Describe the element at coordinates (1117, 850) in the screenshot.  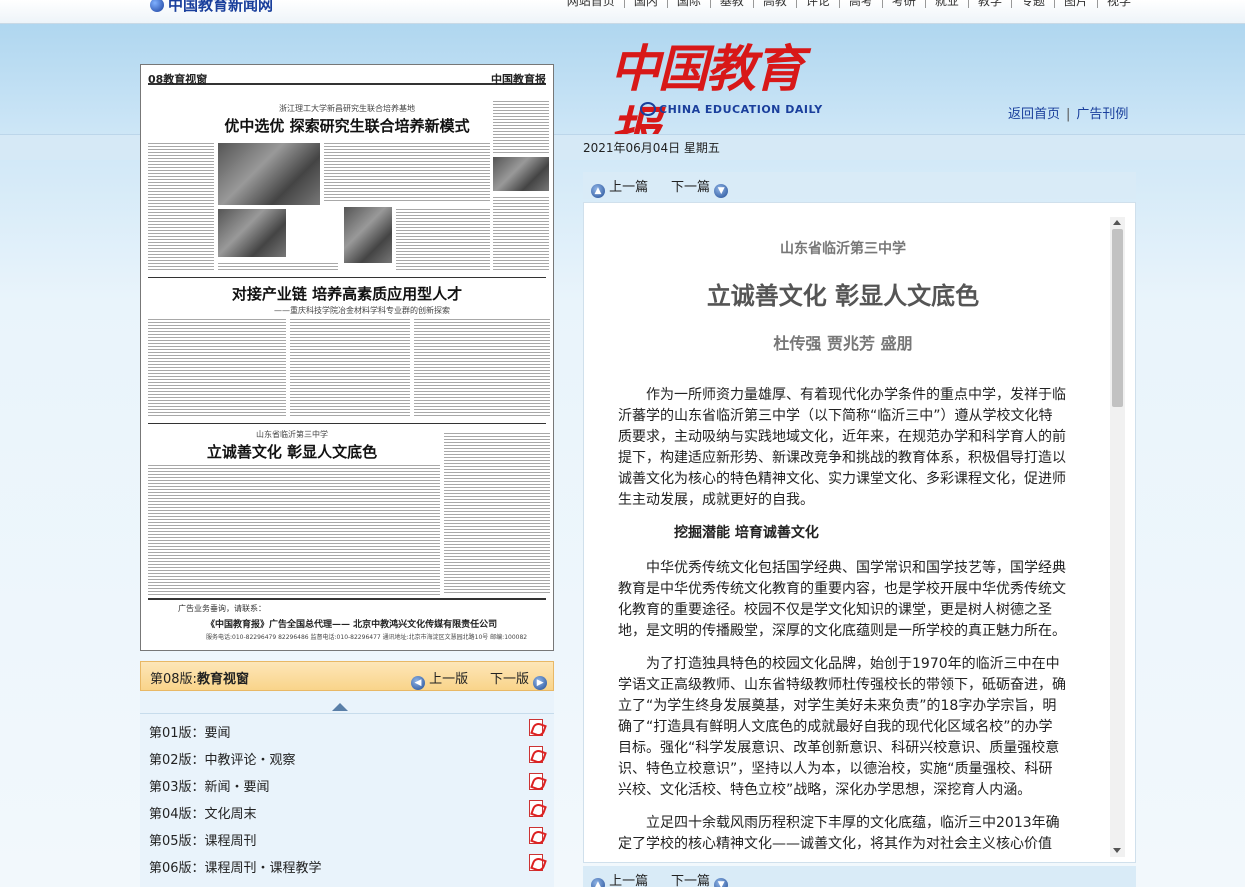
I see `scroll-down-icon` at that location.